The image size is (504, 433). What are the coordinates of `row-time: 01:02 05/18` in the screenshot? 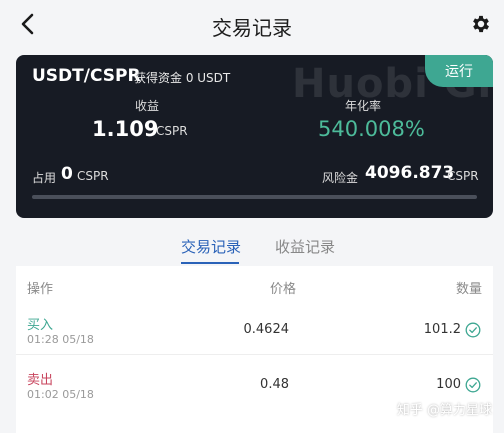 It's located at (60, 394).